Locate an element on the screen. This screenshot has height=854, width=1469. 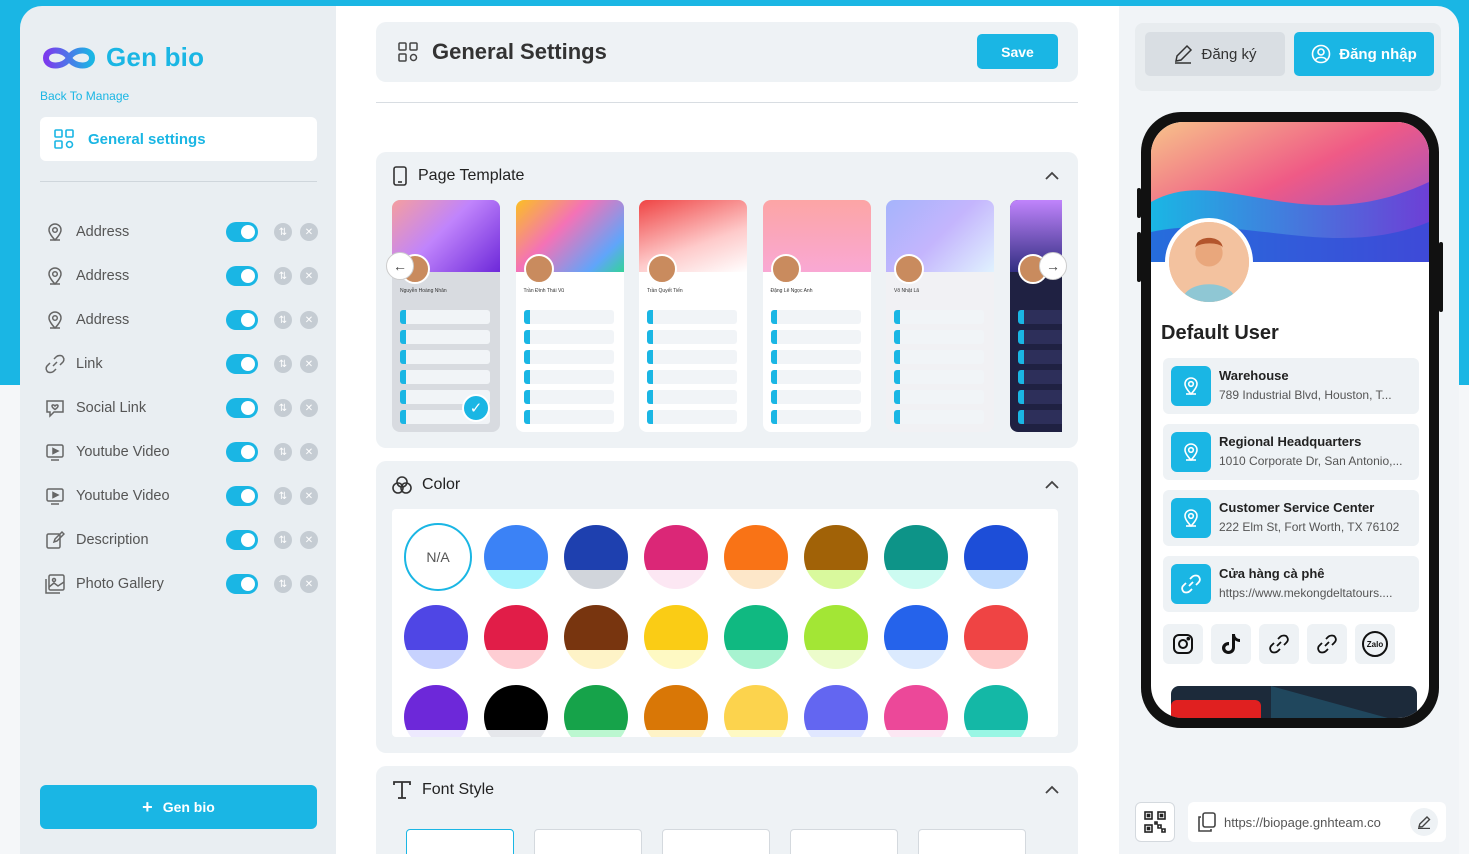
bio-url-text: https://biopage.gnhteam.co is located at coordinates (1313, 822).